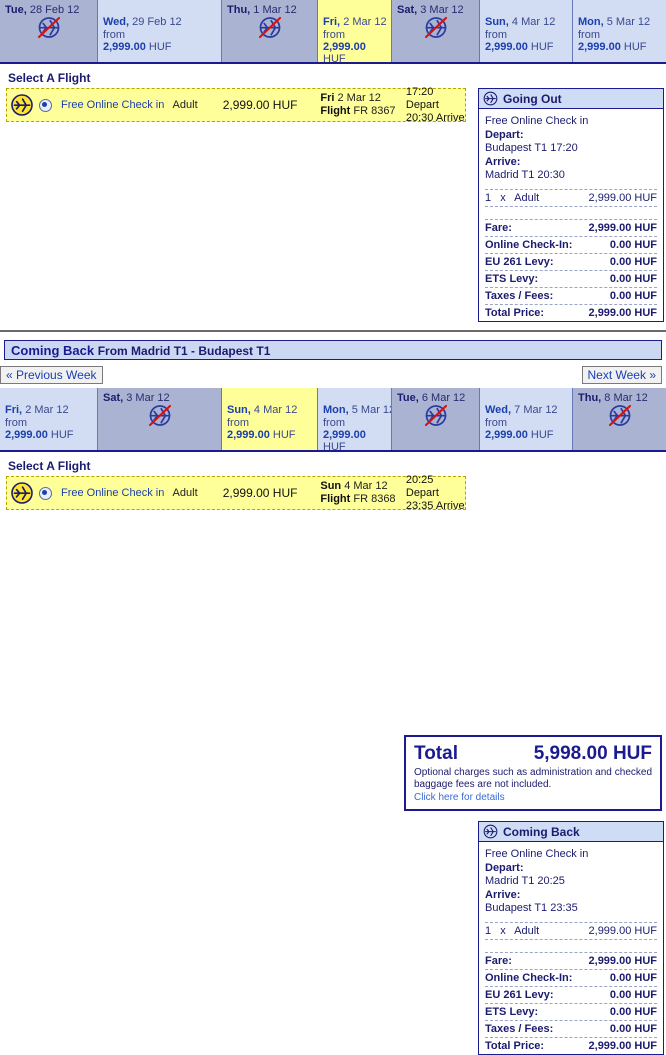 This screenshot has height=1055, width=666. What do you see at coordinates (519, 1029) in the screenshot?
I see `inbound-fee-label: Taxes / Fees:` at bounding box center [519, 1029].